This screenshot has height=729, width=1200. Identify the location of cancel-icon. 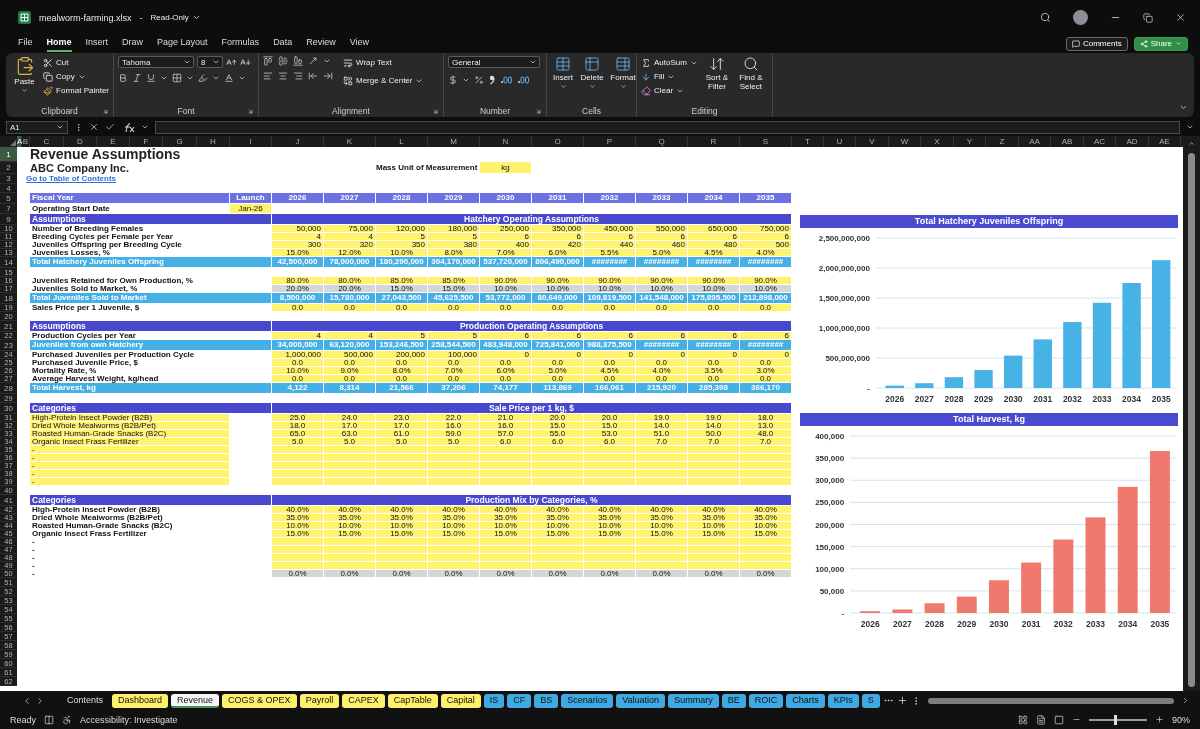
(94, 127).